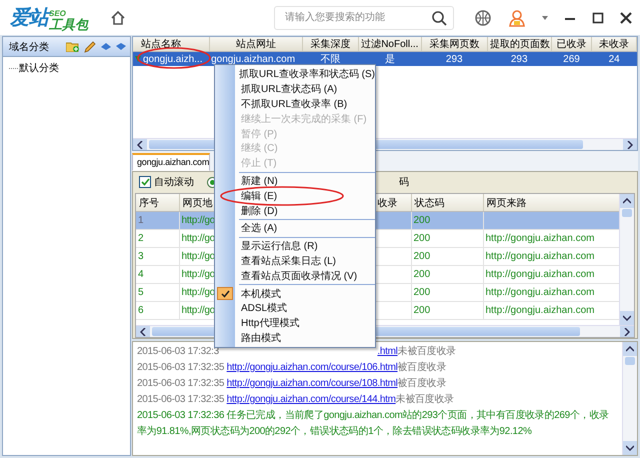 Image resolution: width=640 pixels, height=458 pixels. What do you see at coordinates (29, 47) in the screenshot?
I see `panel-title: 域名分类` at bounding box center [29, 47].